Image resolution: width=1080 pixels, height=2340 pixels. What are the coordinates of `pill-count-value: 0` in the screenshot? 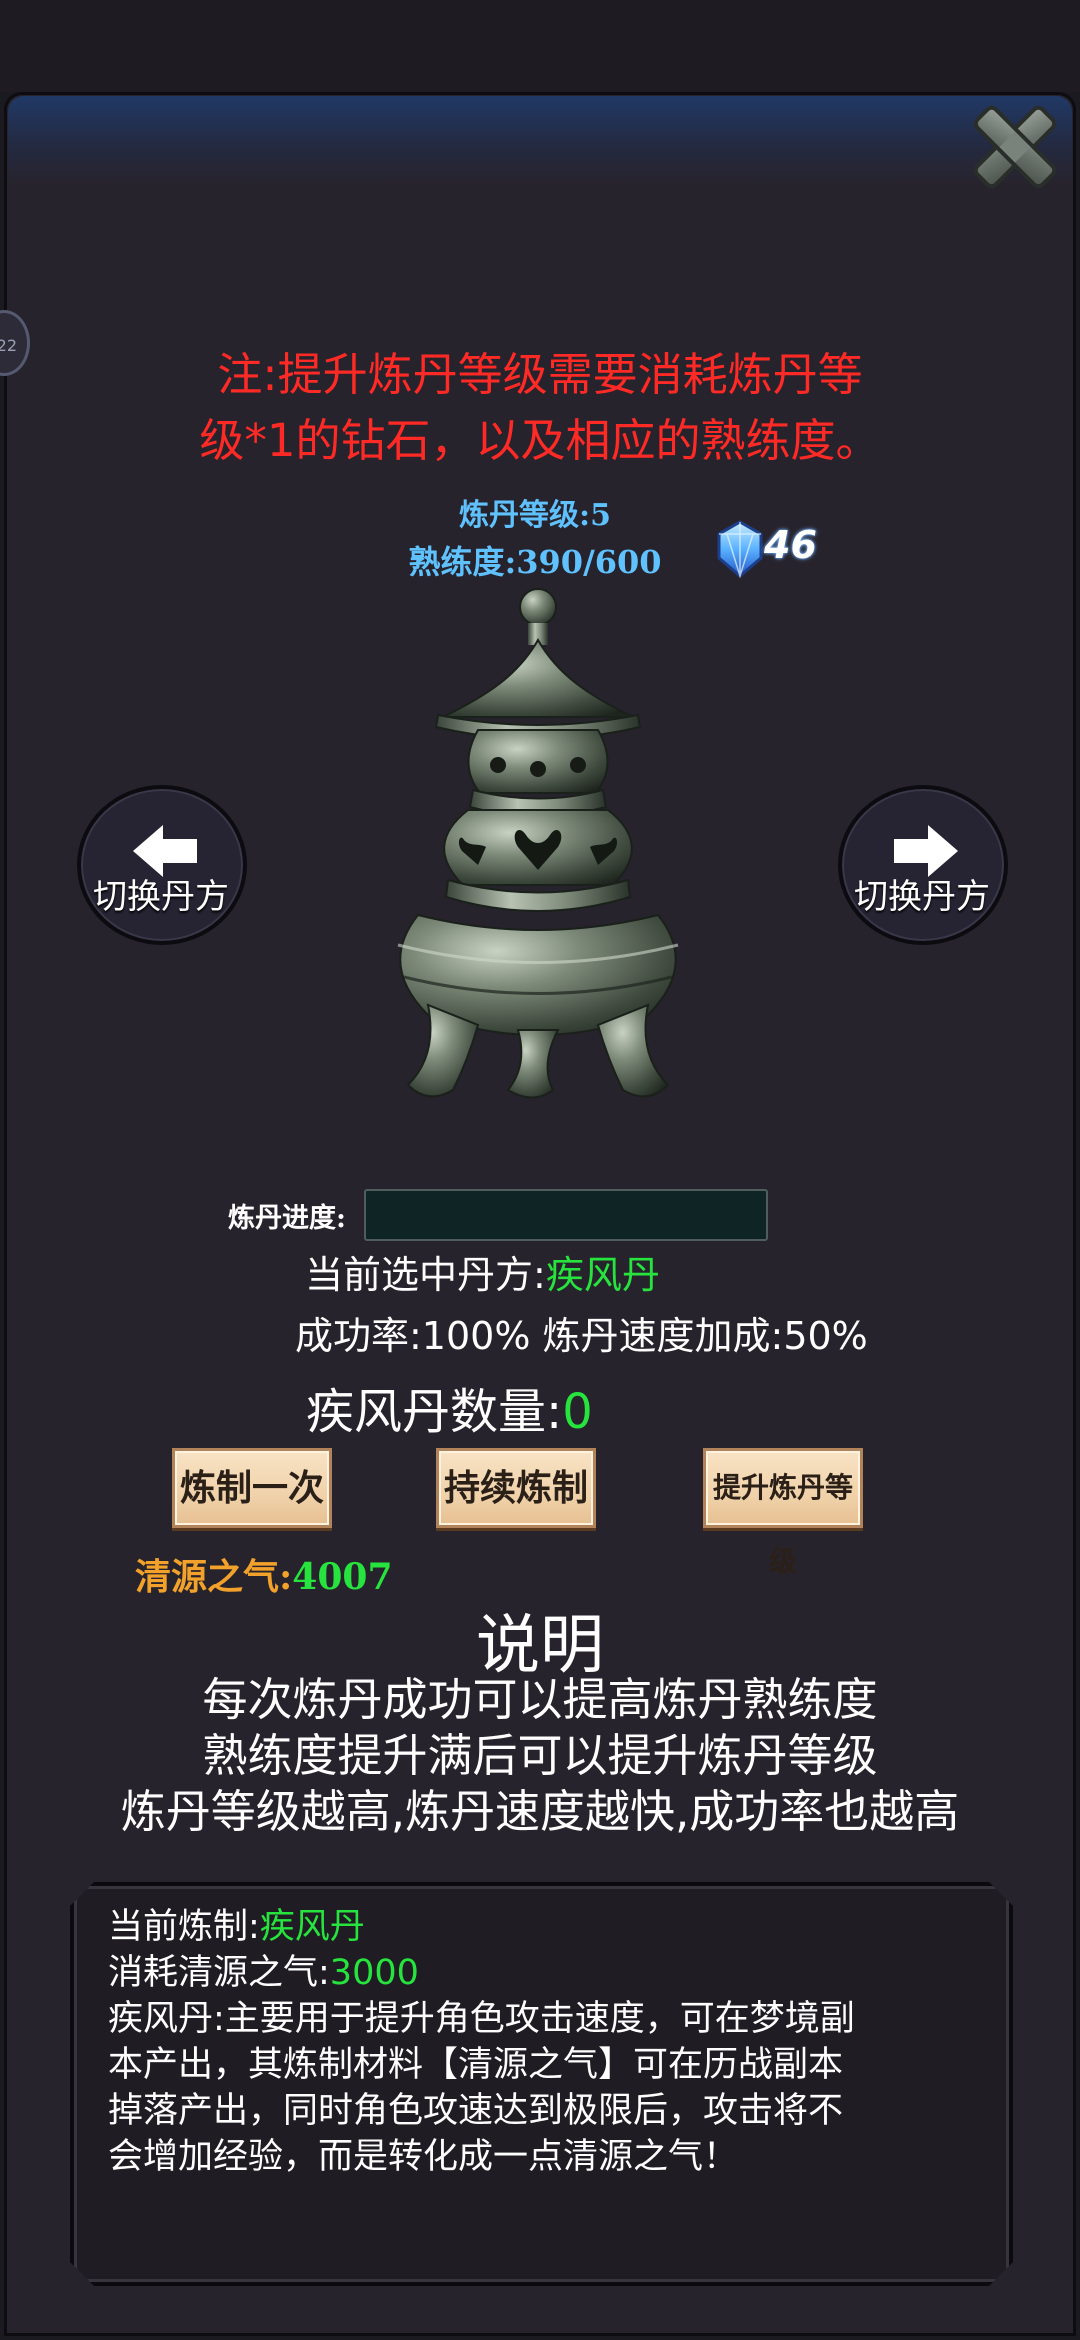 It's located at (577, 1412).